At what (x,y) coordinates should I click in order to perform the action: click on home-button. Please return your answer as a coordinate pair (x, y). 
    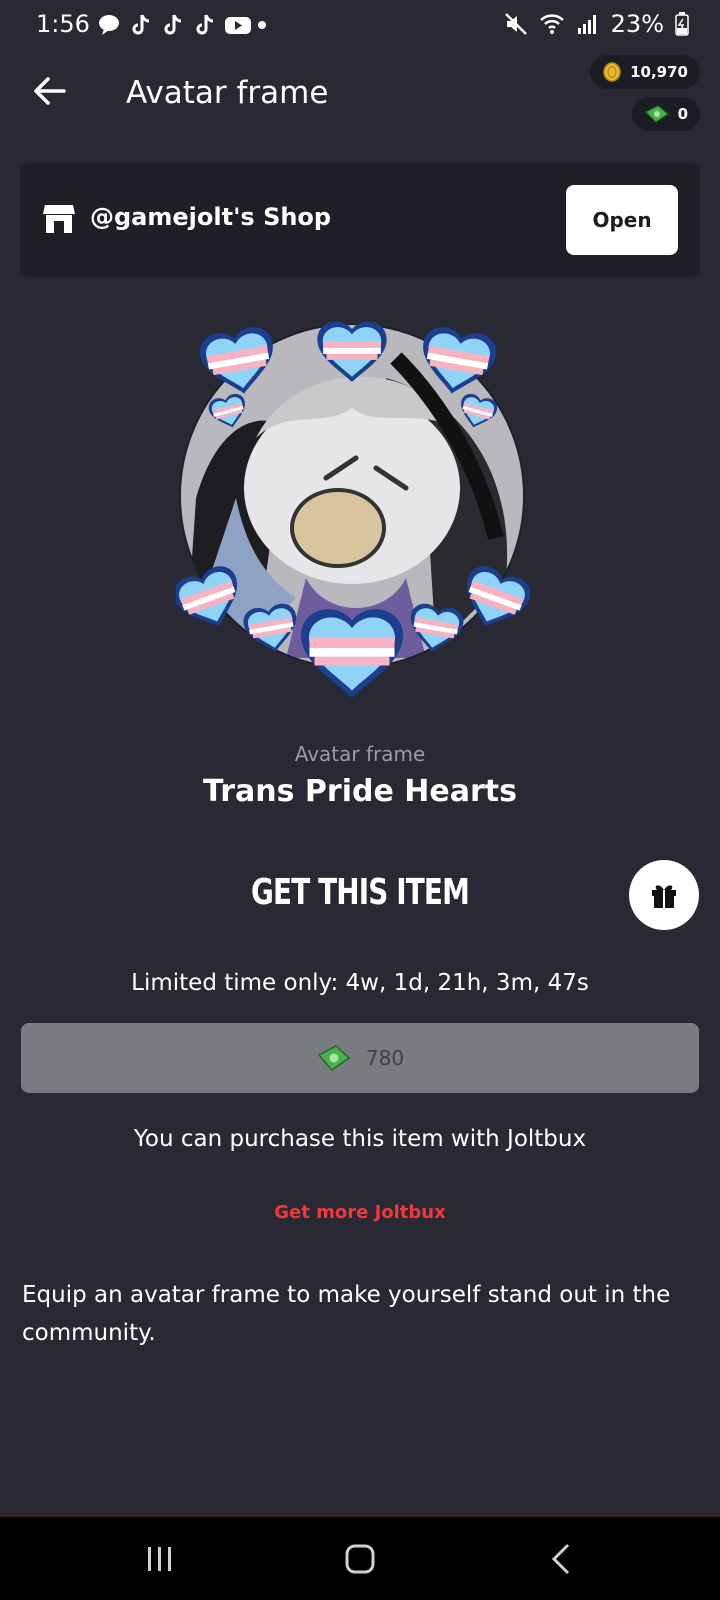
    Looking at the image, I should click on (360, 1559).